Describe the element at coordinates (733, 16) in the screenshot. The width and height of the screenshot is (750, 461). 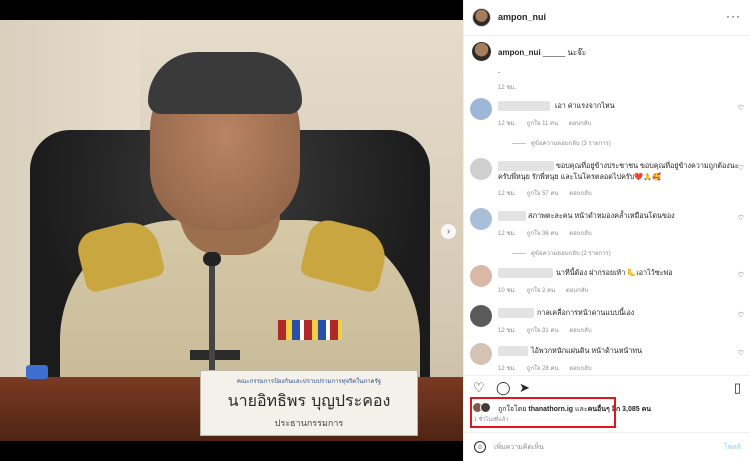
I see `more-dots-icon: ···` at that location.